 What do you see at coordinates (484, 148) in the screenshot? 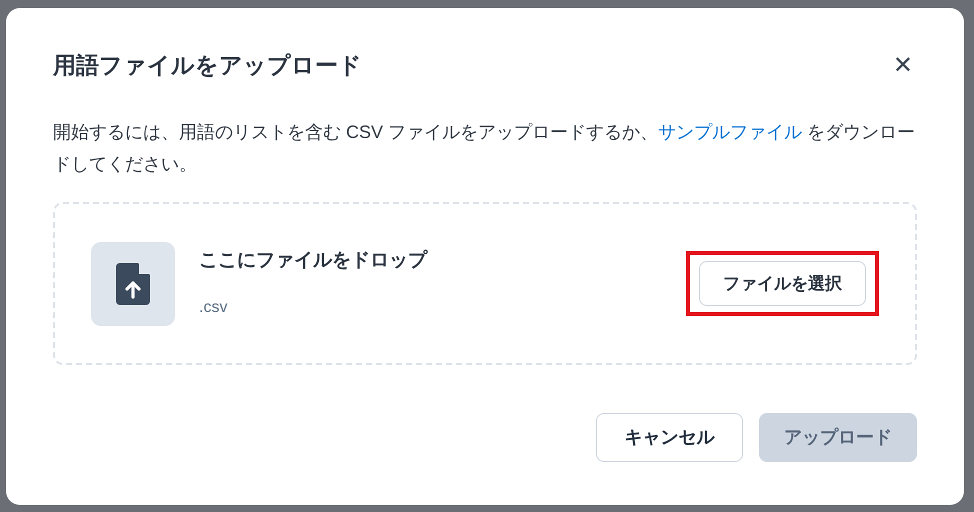
I see `description-text: 開始するには、用語のリストを含む CSV ファイルをアップロードするか、サンプルファイル をダウンロードしてください。` at bounding box center [484, 148].